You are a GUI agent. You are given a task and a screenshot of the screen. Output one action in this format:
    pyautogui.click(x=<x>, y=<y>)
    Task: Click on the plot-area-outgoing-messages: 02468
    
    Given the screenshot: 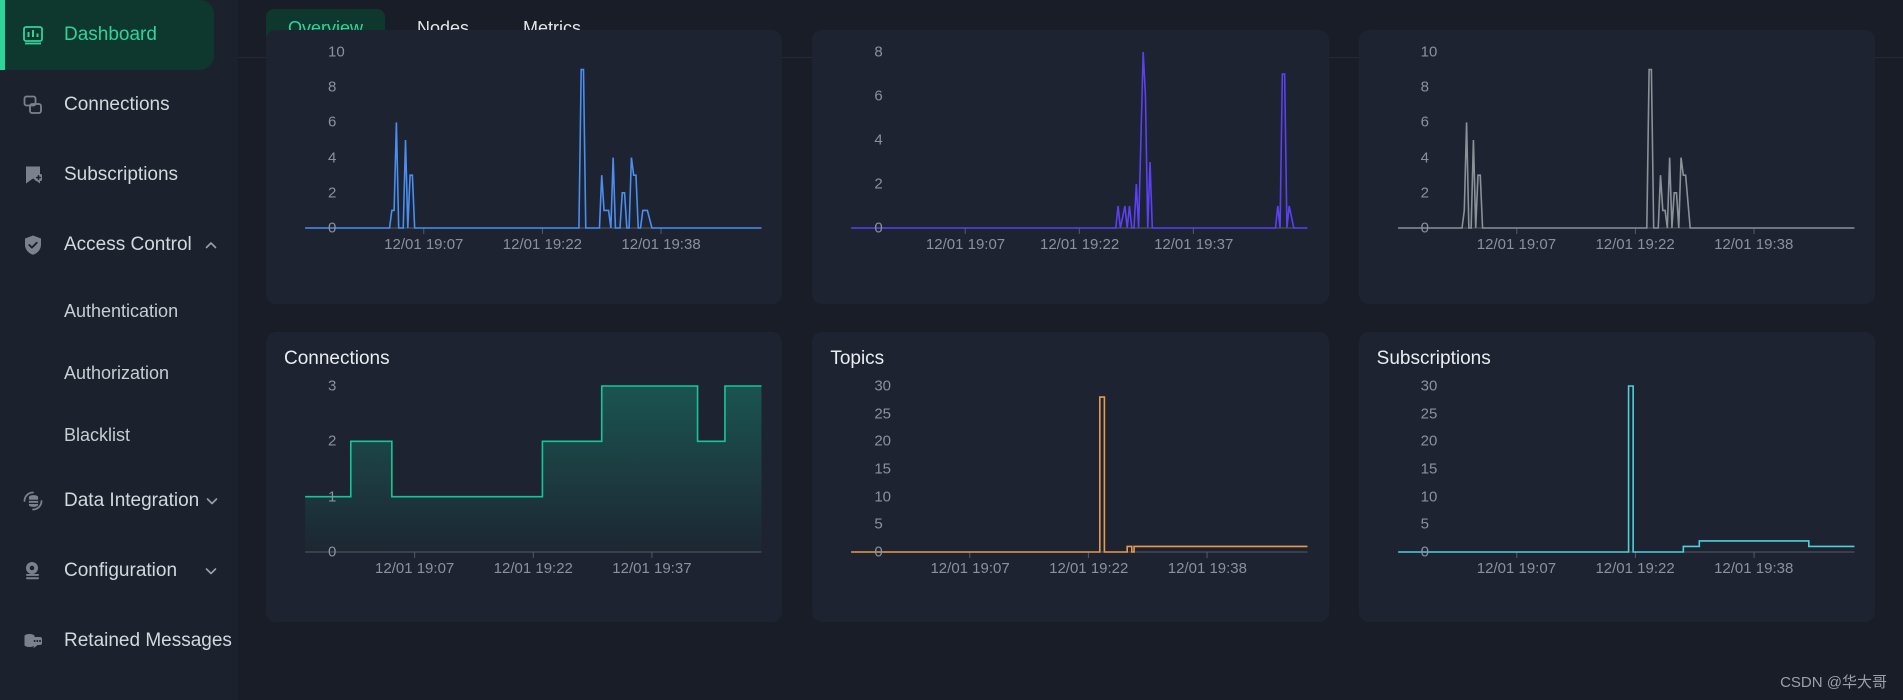 What is the action you would take?
    pyautogui.click(x=1070, y=140)
    